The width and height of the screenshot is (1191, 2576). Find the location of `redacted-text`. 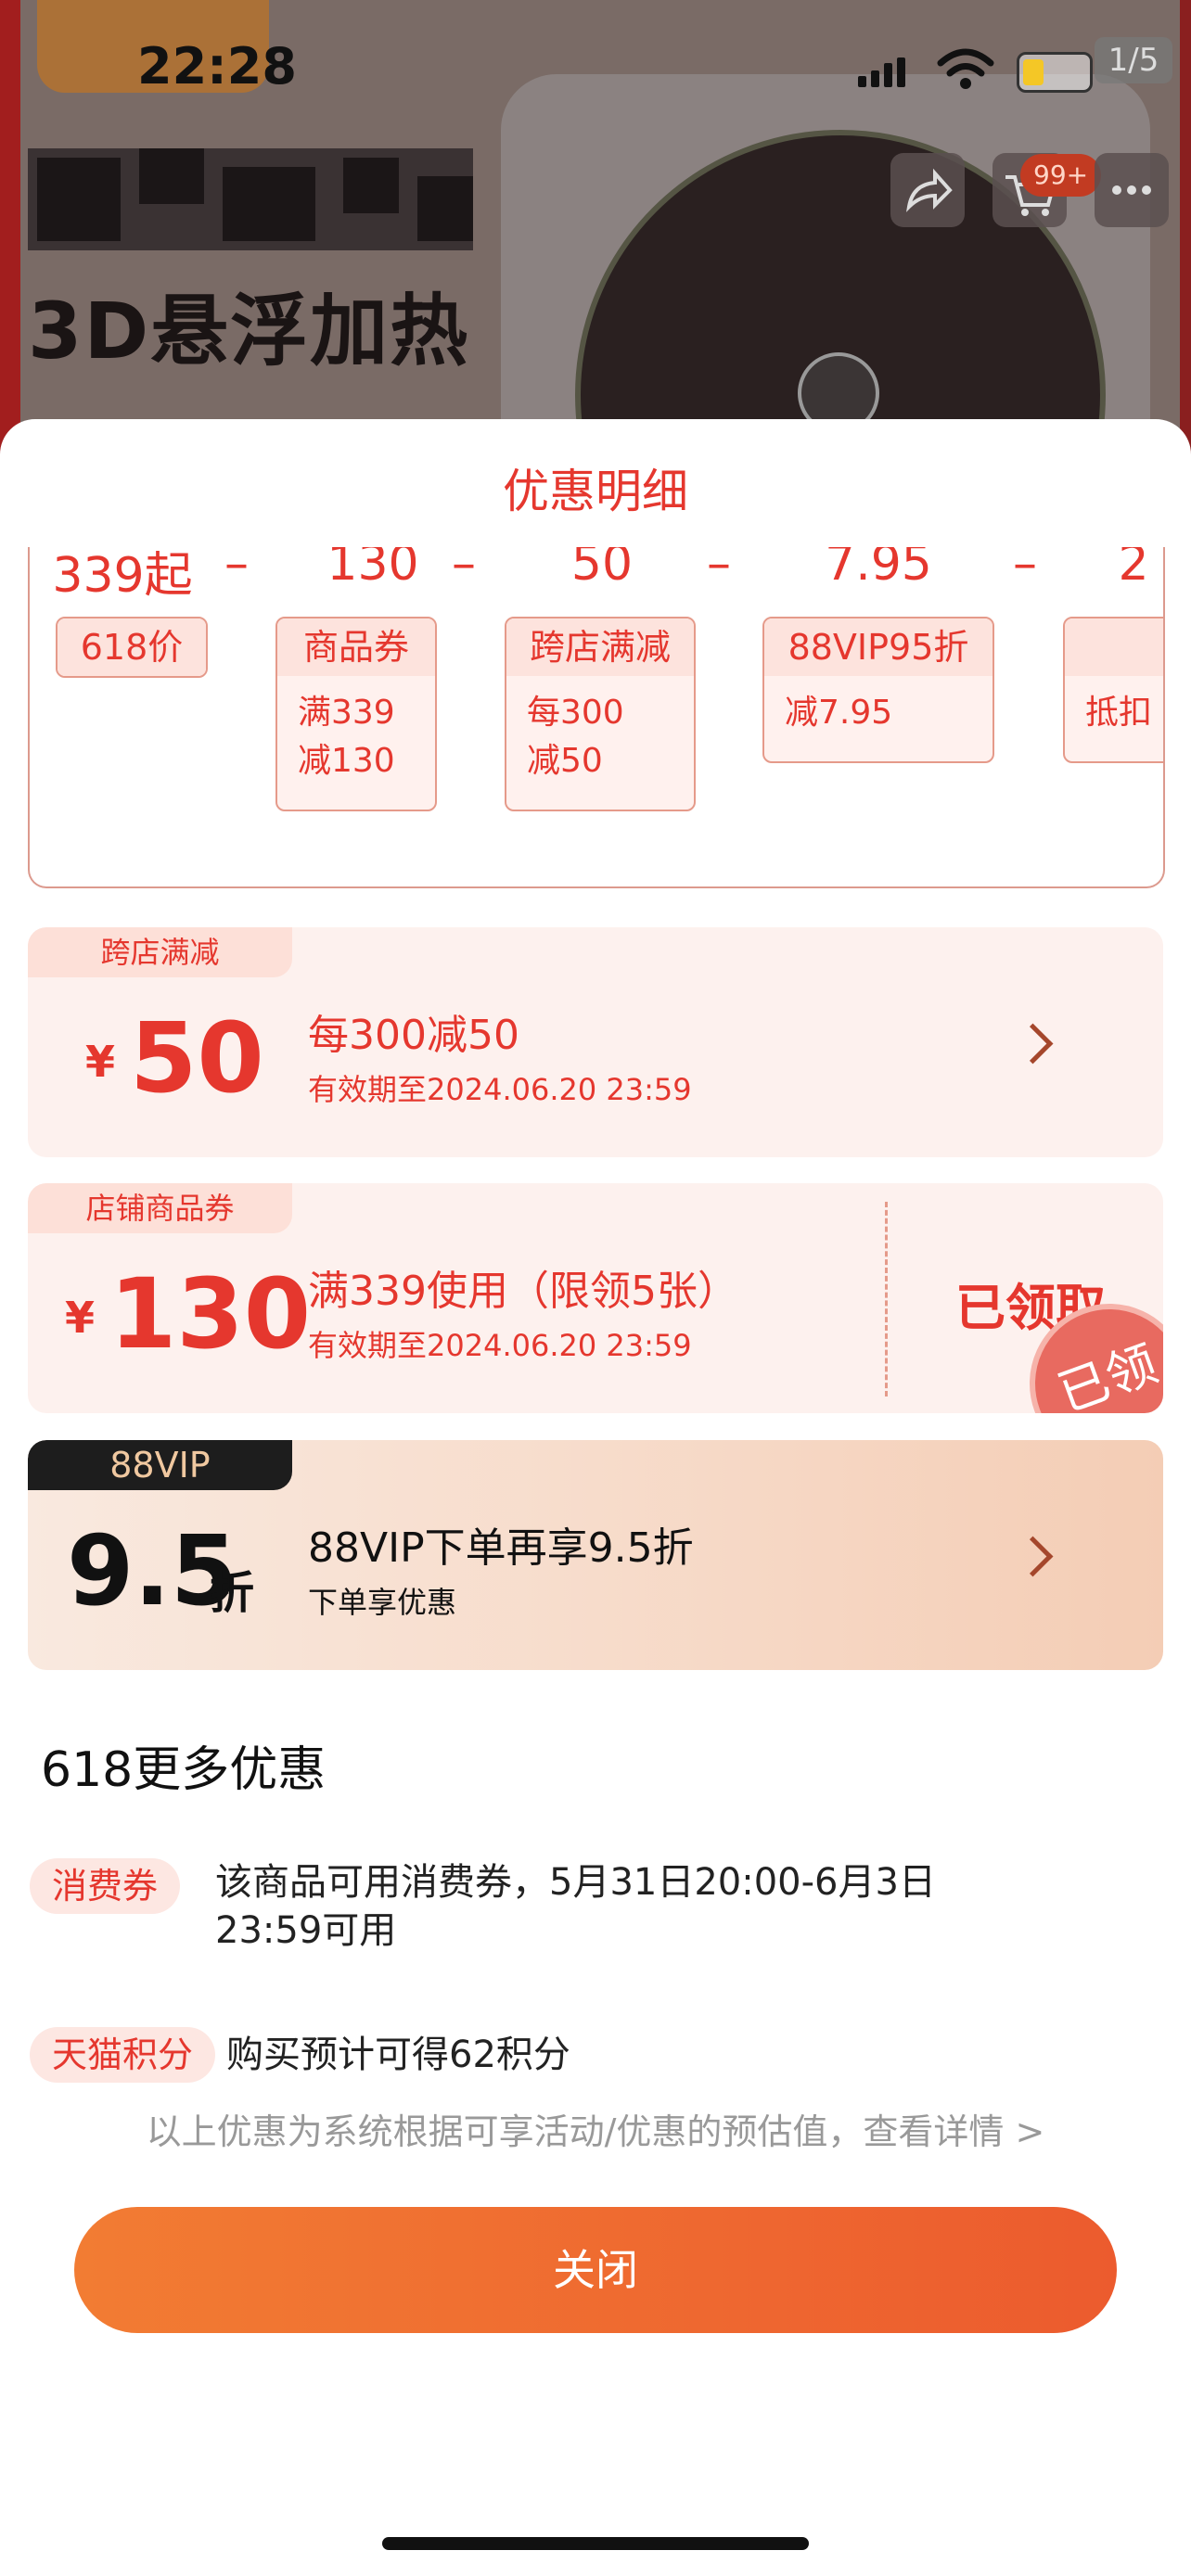

redacted-text is located at coordinates (250, 199).